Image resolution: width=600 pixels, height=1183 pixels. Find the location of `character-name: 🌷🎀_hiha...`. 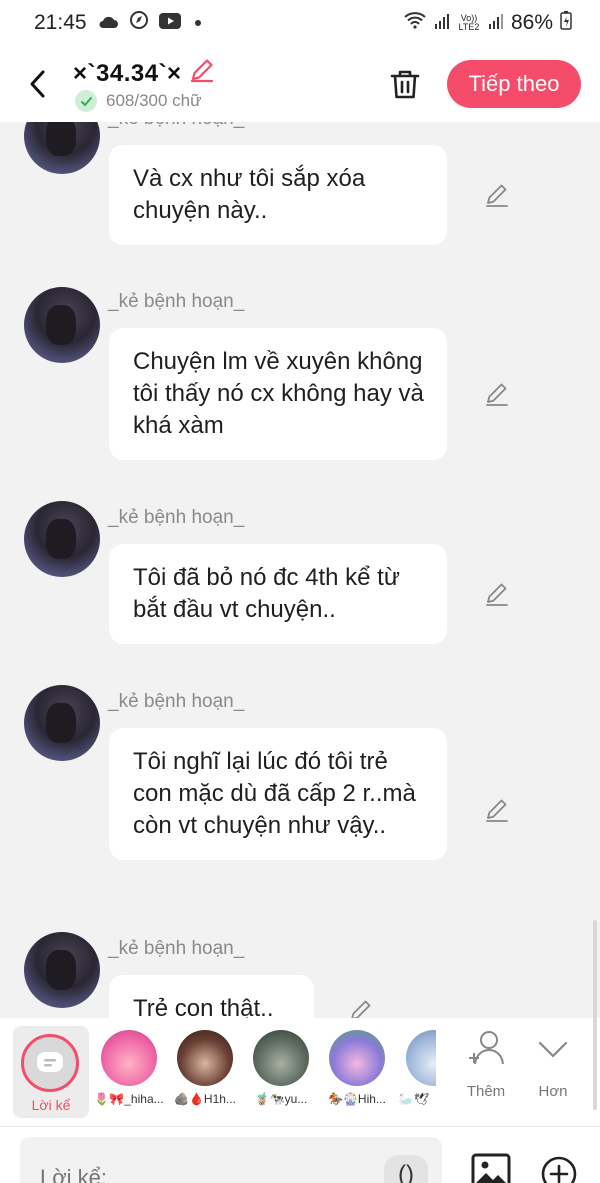

character-name: 🌷🎀_hiha... is located at coordinates (129, 1099).